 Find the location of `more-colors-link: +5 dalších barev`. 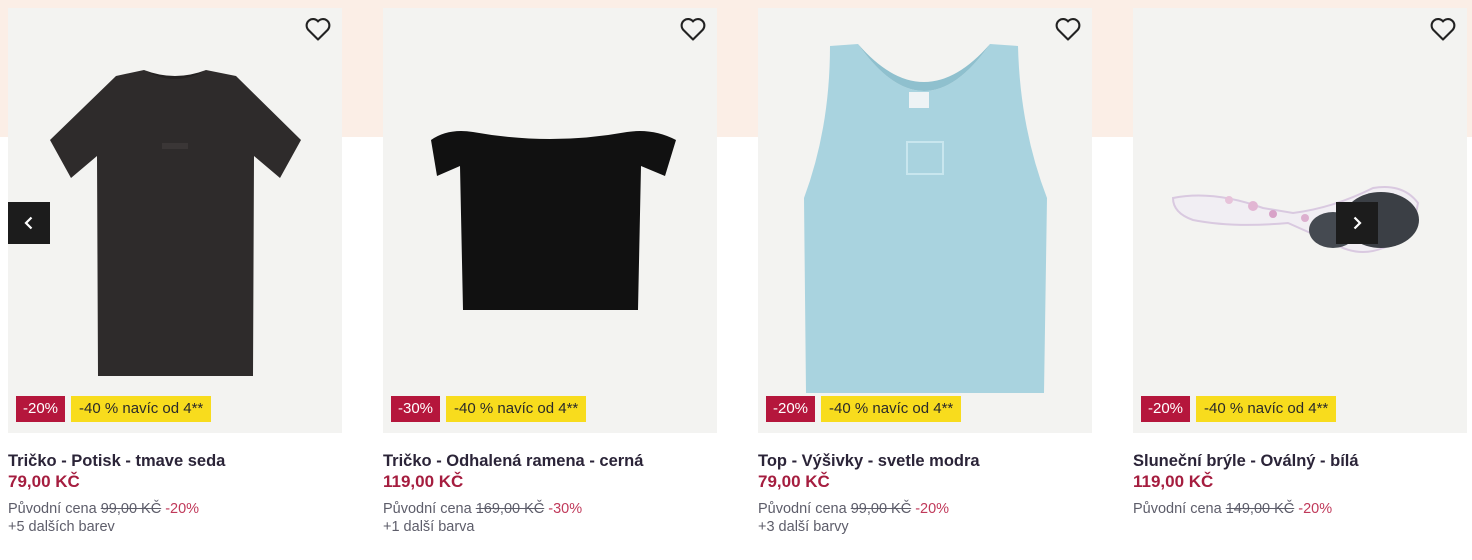

more-colors-link: +5 dalších barev is located at coordinates (61, 527).